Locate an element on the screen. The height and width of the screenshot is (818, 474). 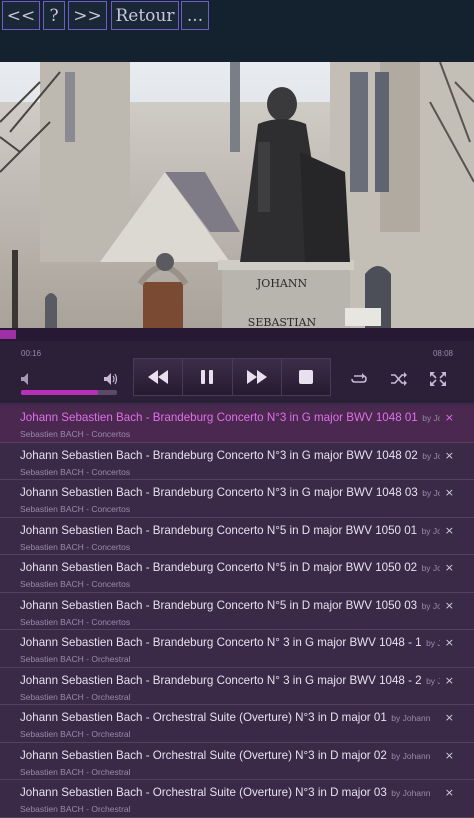
stop-icon is located at coordinates (305, 377).